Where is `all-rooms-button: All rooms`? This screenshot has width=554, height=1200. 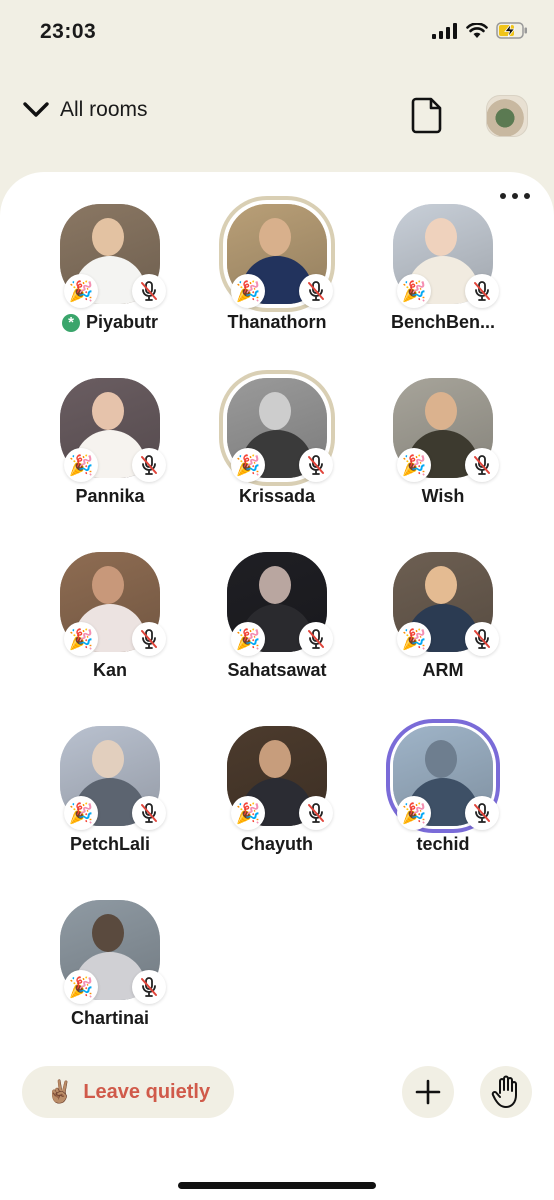
all-rooms-button: All rooms is located at coordinates (85, 110).